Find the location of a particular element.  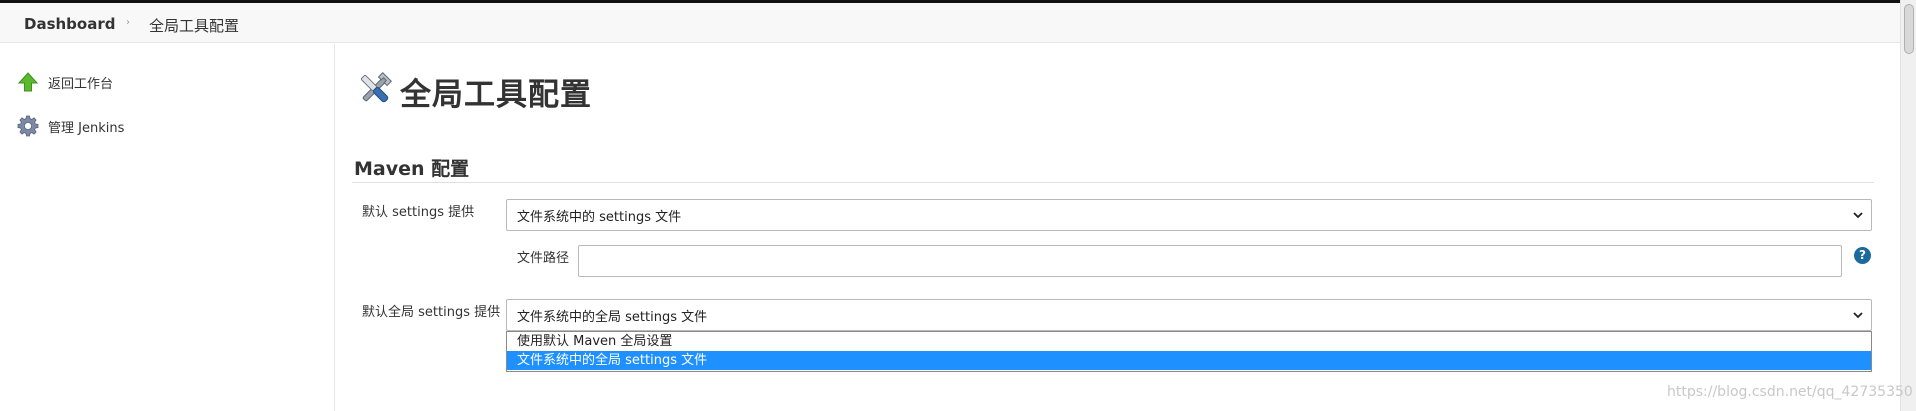

maven-section-title: Maven 配置 is located at coordinates (412, 169).